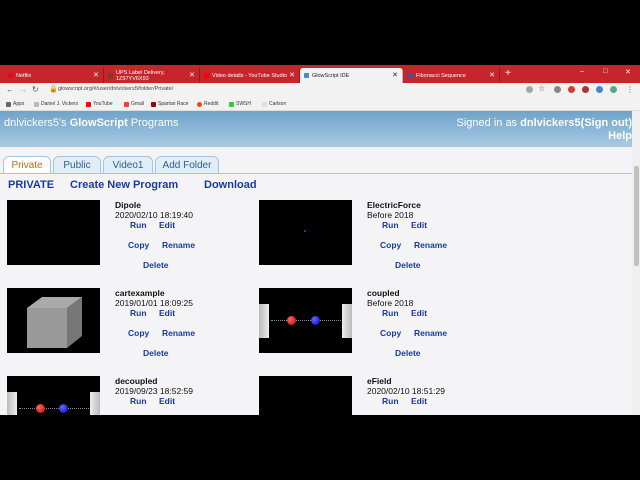  What do you see at coordinates (128, 205) in the screenshot?
I see `program-name: Dipole` at bounding box center [128, 205].